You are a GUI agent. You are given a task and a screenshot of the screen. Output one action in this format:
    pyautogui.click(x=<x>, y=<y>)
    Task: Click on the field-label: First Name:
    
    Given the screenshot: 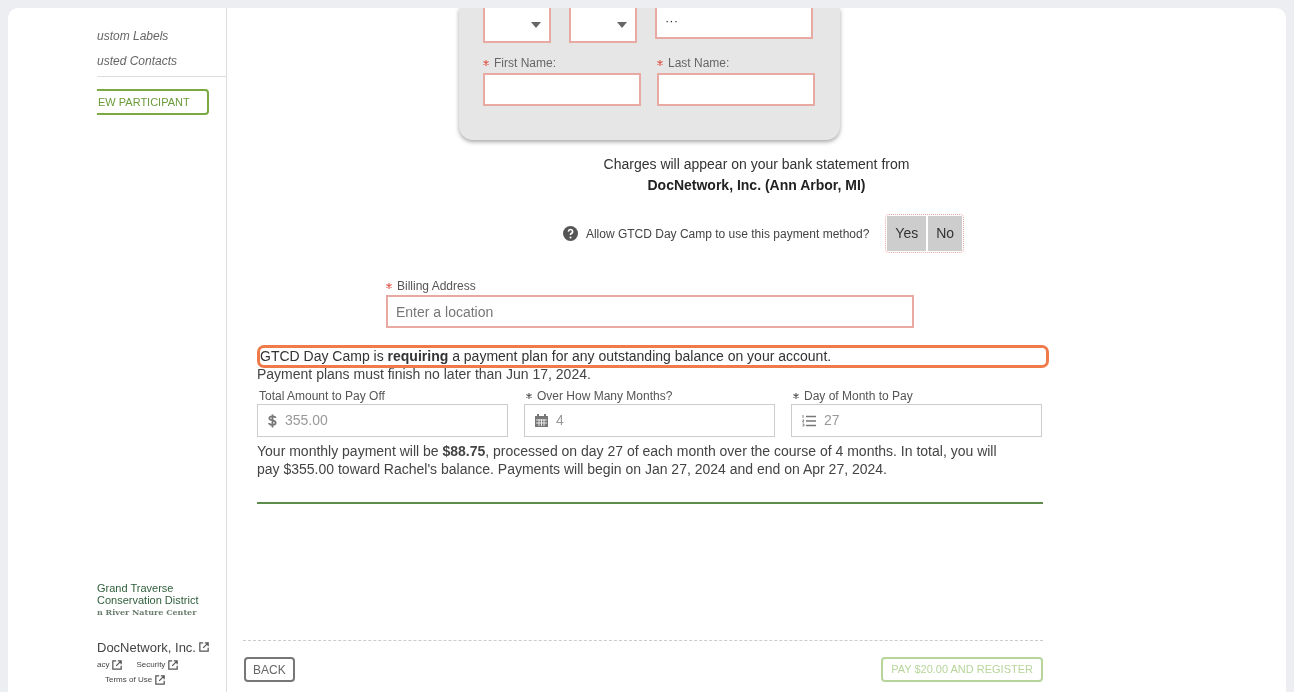 What is the action you would take?
    pyautogui.click(x=525, y=63)
    